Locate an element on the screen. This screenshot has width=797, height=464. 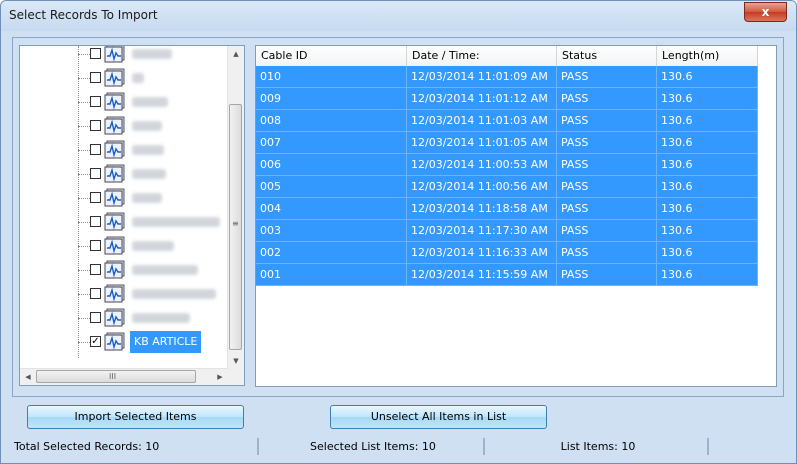
cell-date-time: 12/03/2014 11:16:33 AM is located at coordinates (482, 253).